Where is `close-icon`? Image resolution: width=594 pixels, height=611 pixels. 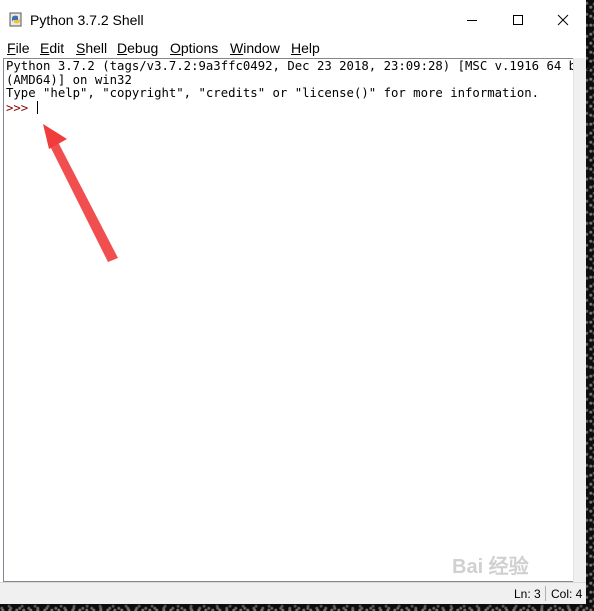
close-icon is located at coordinates (563, 20).